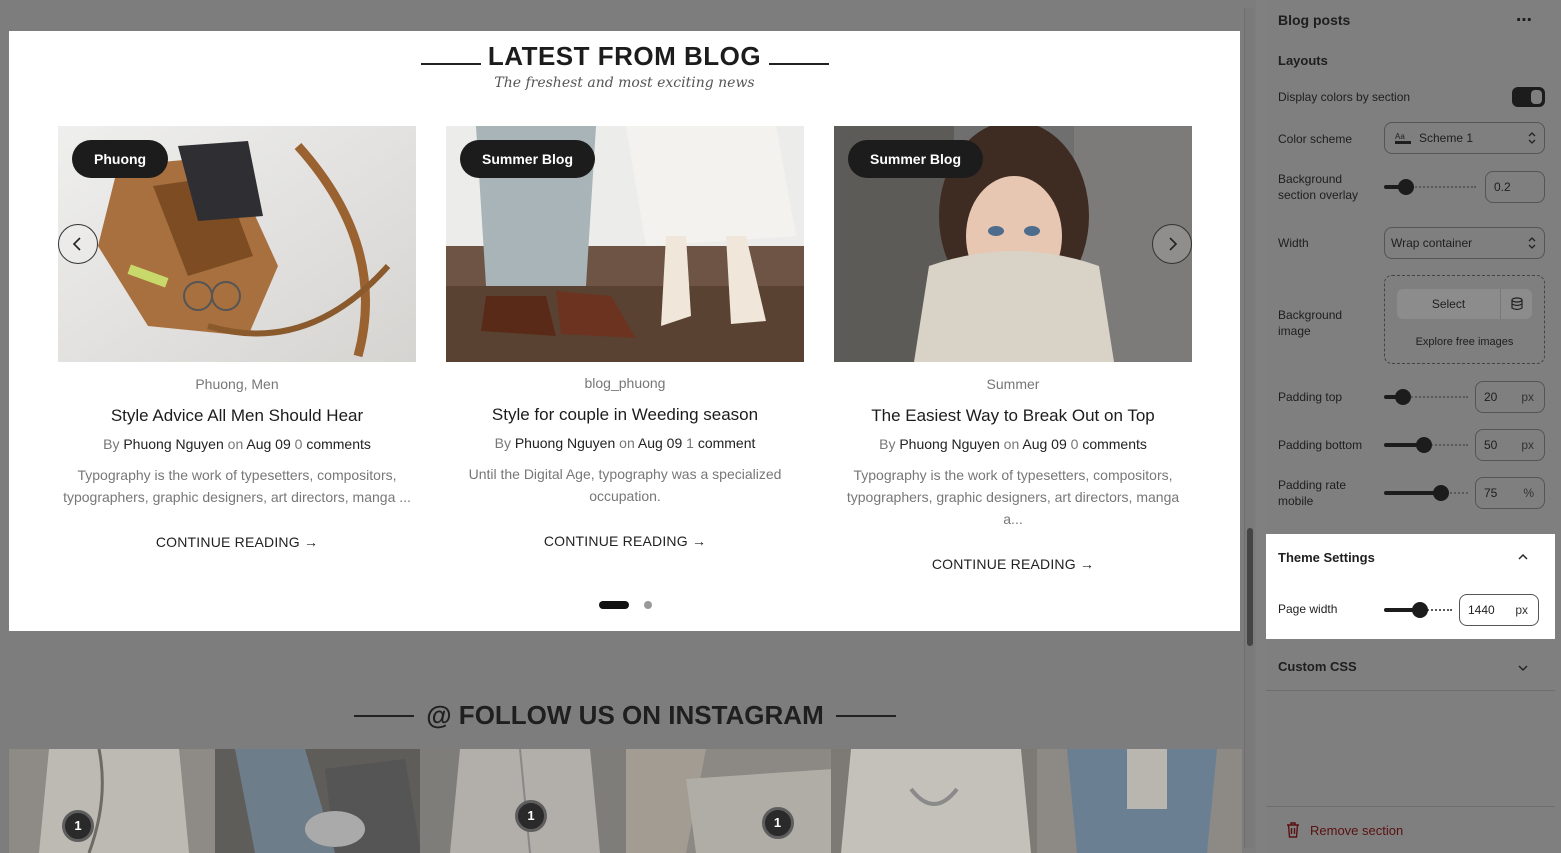  I want to click on theme-settings-heading: Theme Settings, so click(1326, 557).